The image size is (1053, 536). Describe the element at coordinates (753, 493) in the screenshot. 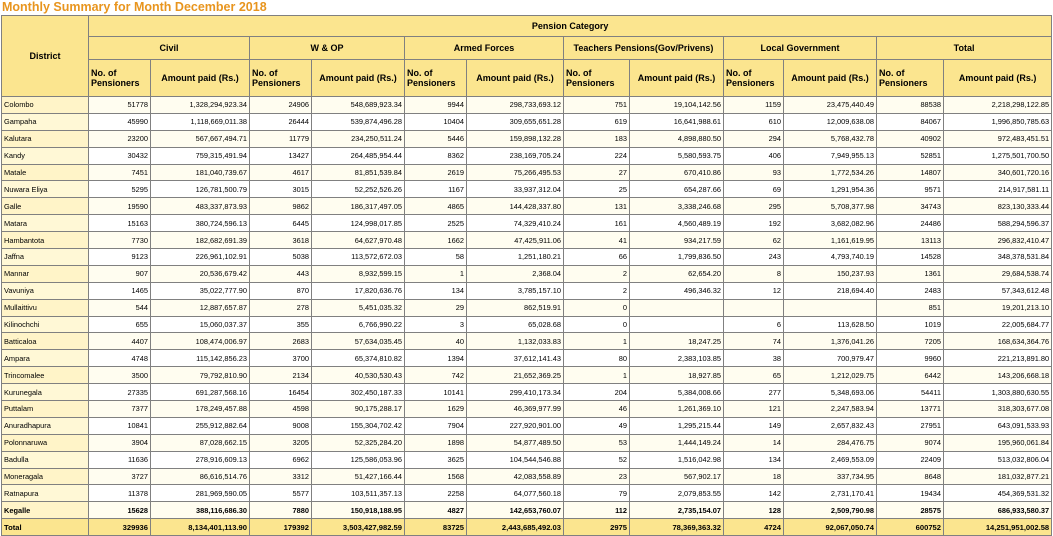

I see `pensioner-count-cell: 142` at that location.